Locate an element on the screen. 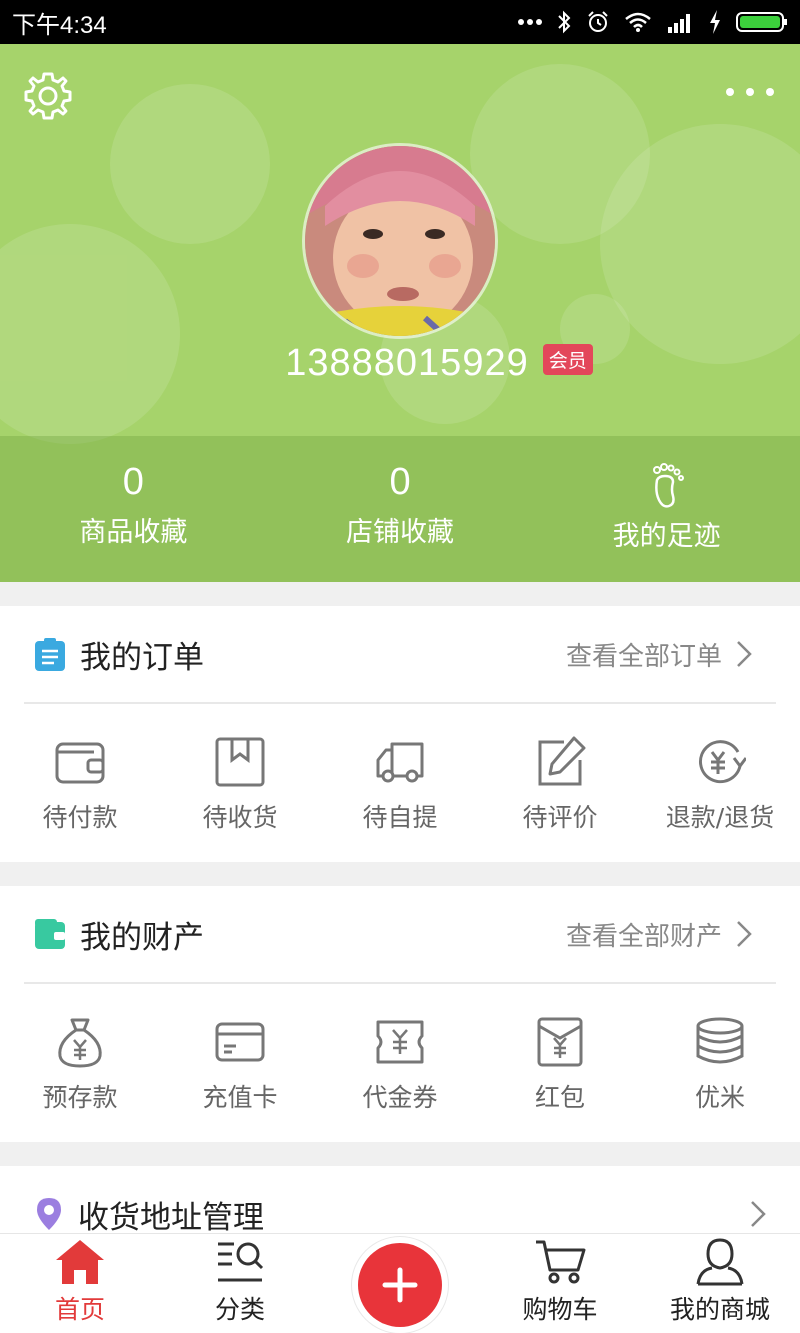 The image size is (800, 1333). cart-icon is located at coordinates (561, 1262).